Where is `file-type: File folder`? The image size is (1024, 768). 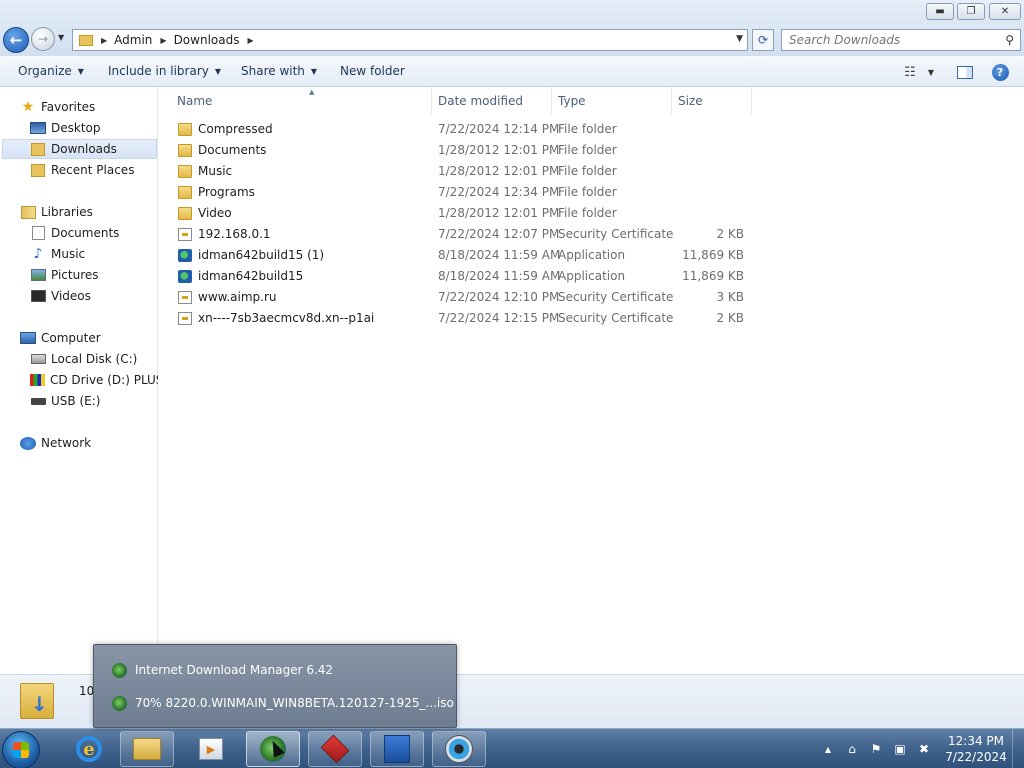 file-type: File folder is located at coordinates (587, 213).